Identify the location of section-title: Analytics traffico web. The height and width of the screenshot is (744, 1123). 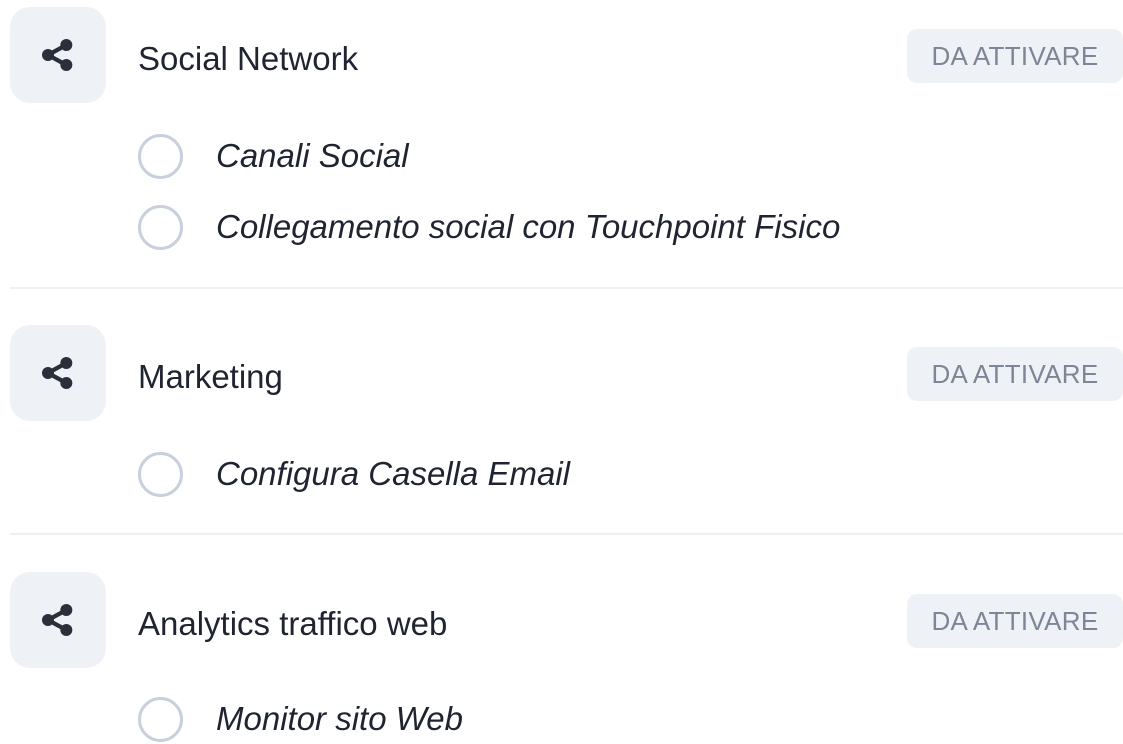
(293, 623).